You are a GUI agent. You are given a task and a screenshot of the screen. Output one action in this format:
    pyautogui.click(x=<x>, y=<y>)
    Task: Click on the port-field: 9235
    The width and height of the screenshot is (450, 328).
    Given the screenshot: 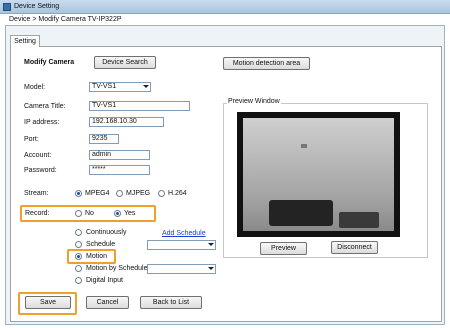 What is the action you would take?
    pyautogui.click(x=104, y=139)
    